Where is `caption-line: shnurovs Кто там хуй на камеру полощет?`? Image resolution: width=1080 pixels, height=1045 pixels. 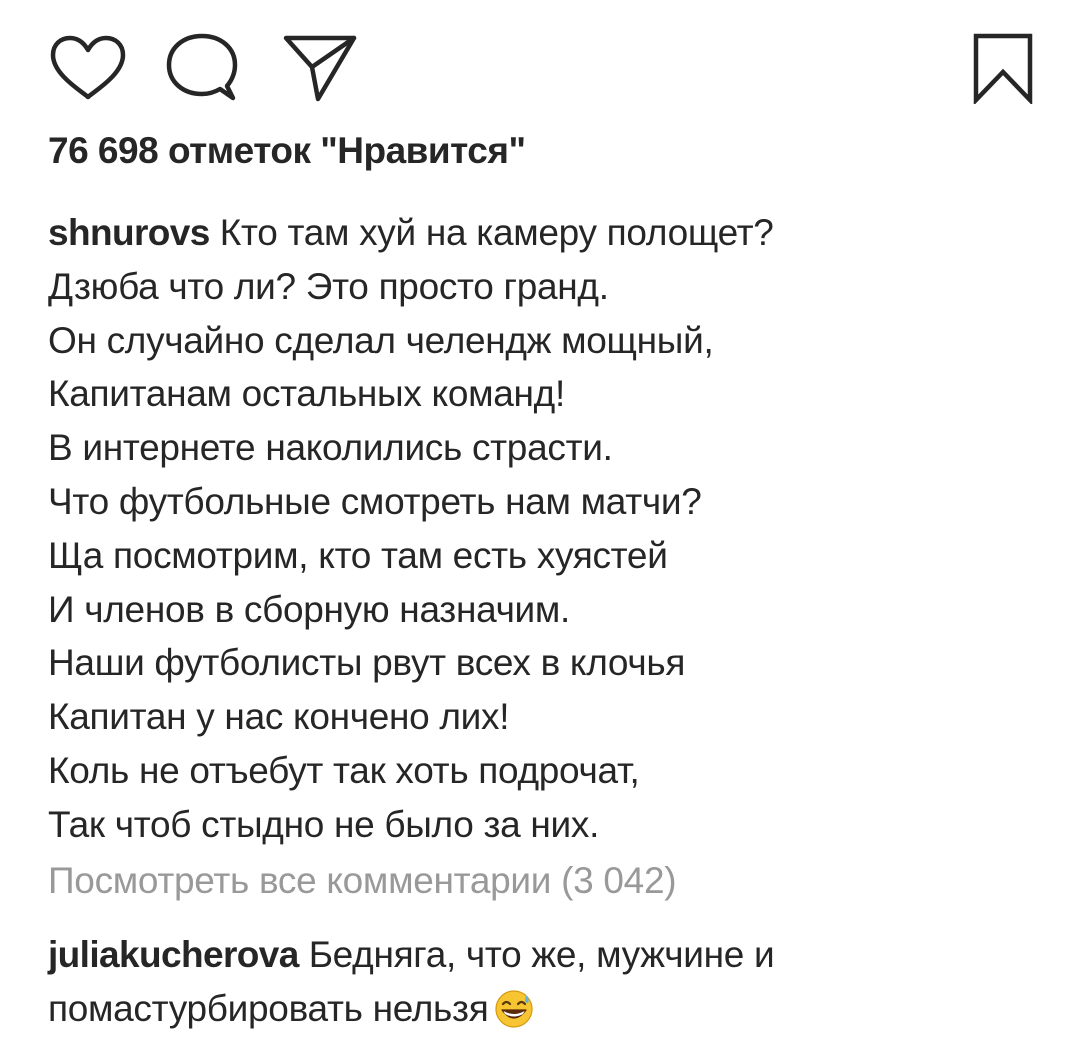 caption-line: shnurovs Кто там хуй на камеру полощет? is located at coordinates (548, 233).